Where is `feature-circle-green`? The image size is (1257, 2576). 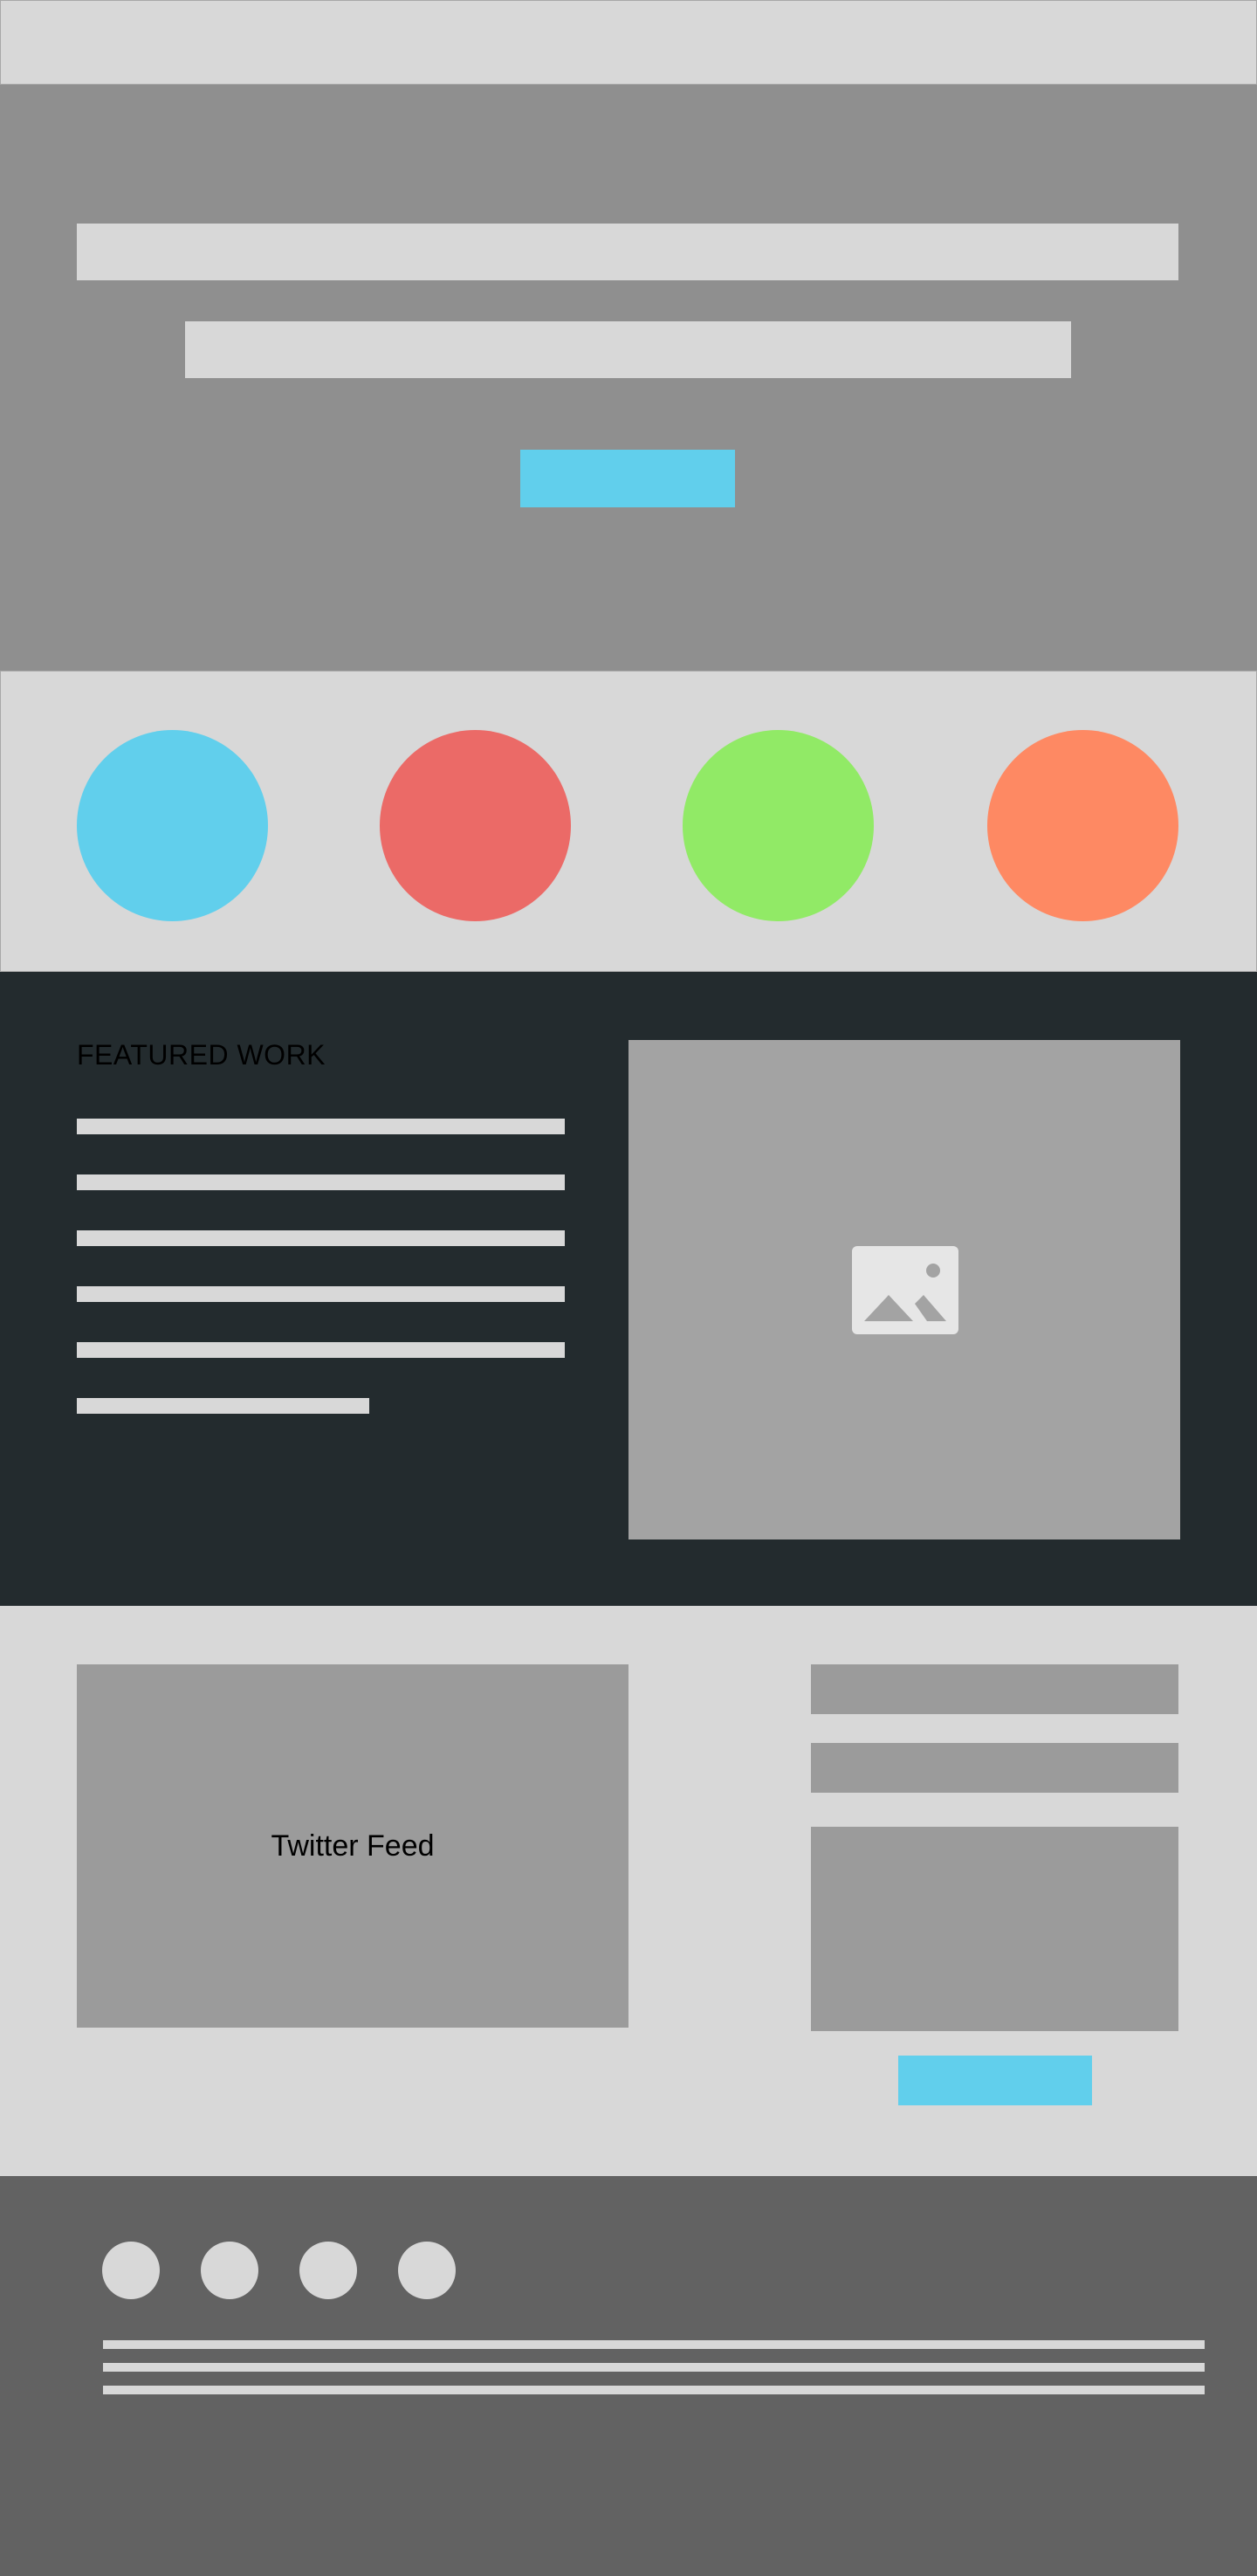 feature-circle-green is located at coordinates (779, 825).